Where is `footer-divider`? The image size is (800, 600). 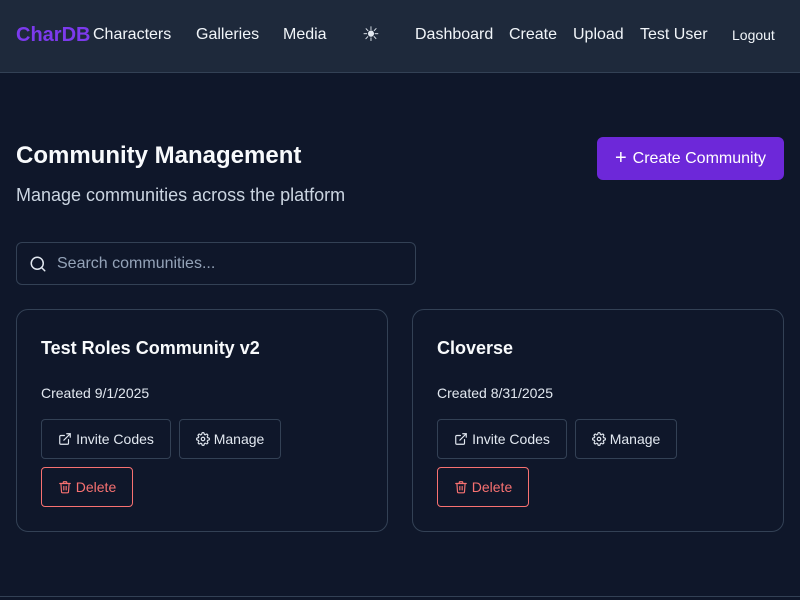
footer-divider is located at coordinates (400, 596).